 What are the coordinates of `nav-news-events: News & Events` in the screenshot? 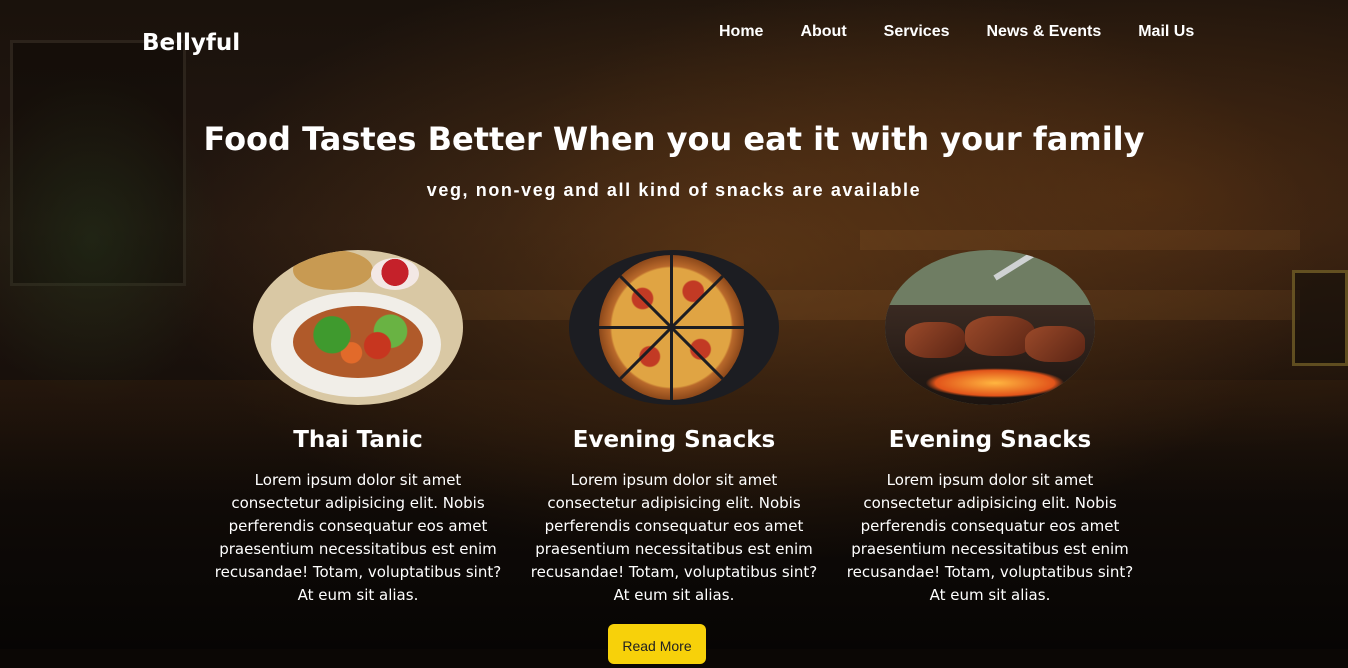 It's located at (1044, 32).